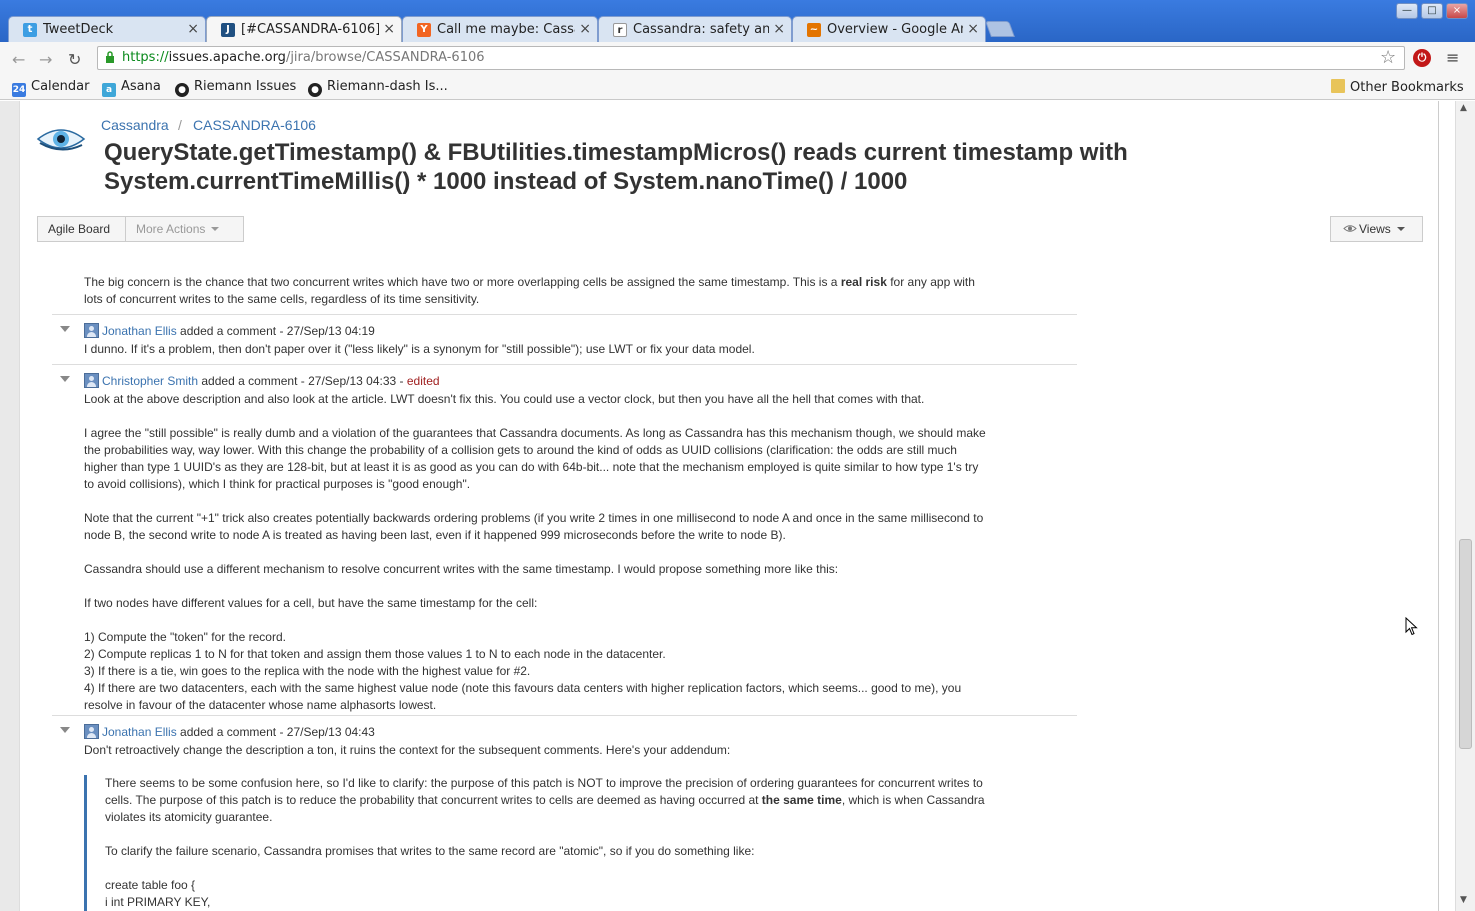 This screenshot has width=1475, height=911. Describe the element at coordinates (109, 90) in the screenshot. I see `asana-icon: a` at that location.